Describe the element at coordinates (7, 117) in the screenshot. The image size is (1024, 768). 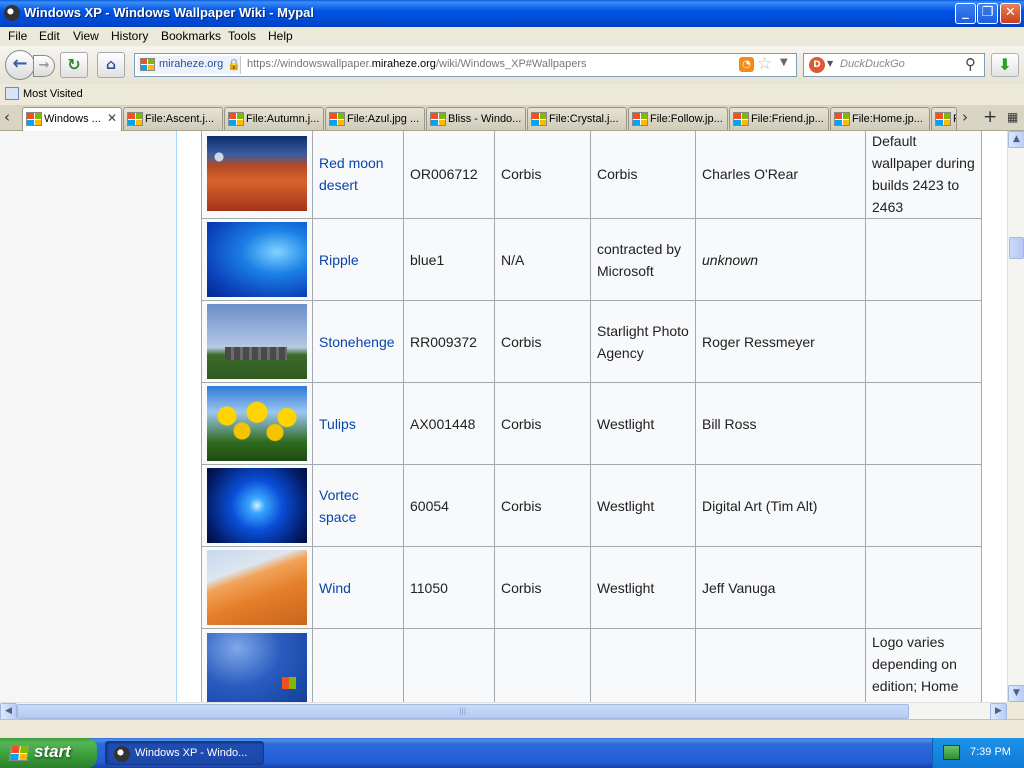
I see `tabs-scroll-left-icon: ‹` at that location.